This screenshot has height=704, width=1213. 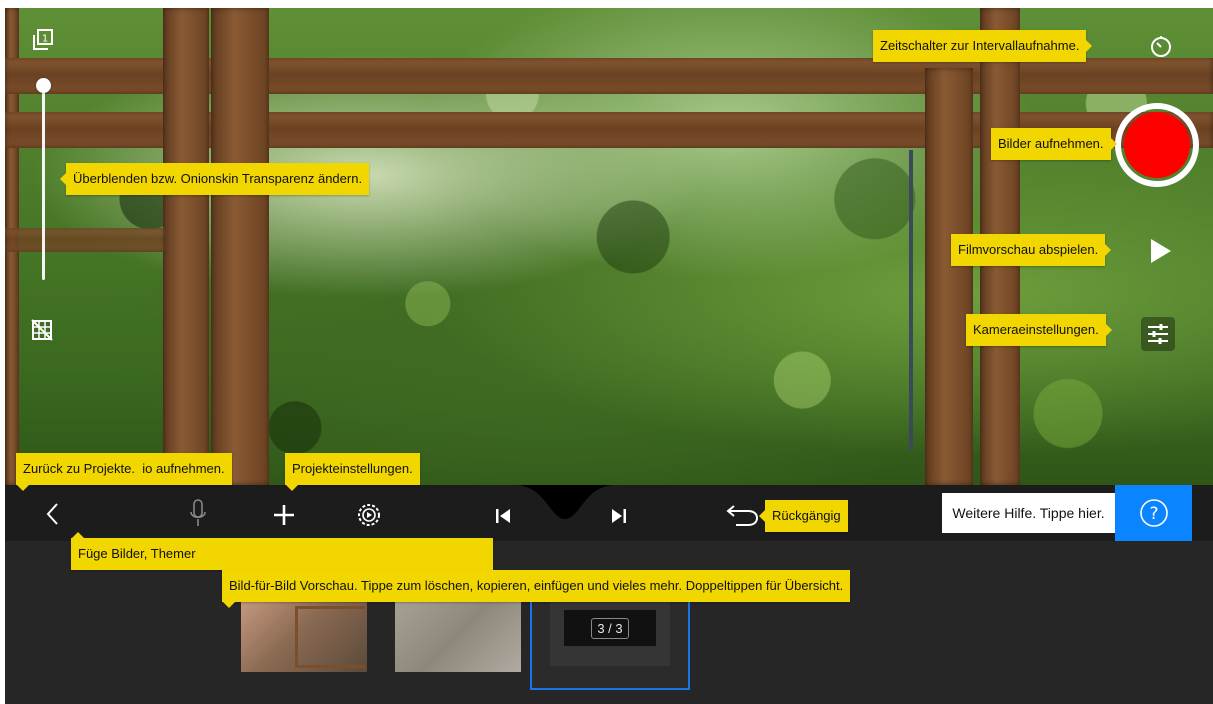 What do you see at coordinates (1161, 46) in the screenshot?
I see `timer-icon` at bounding box center [1161, 46].